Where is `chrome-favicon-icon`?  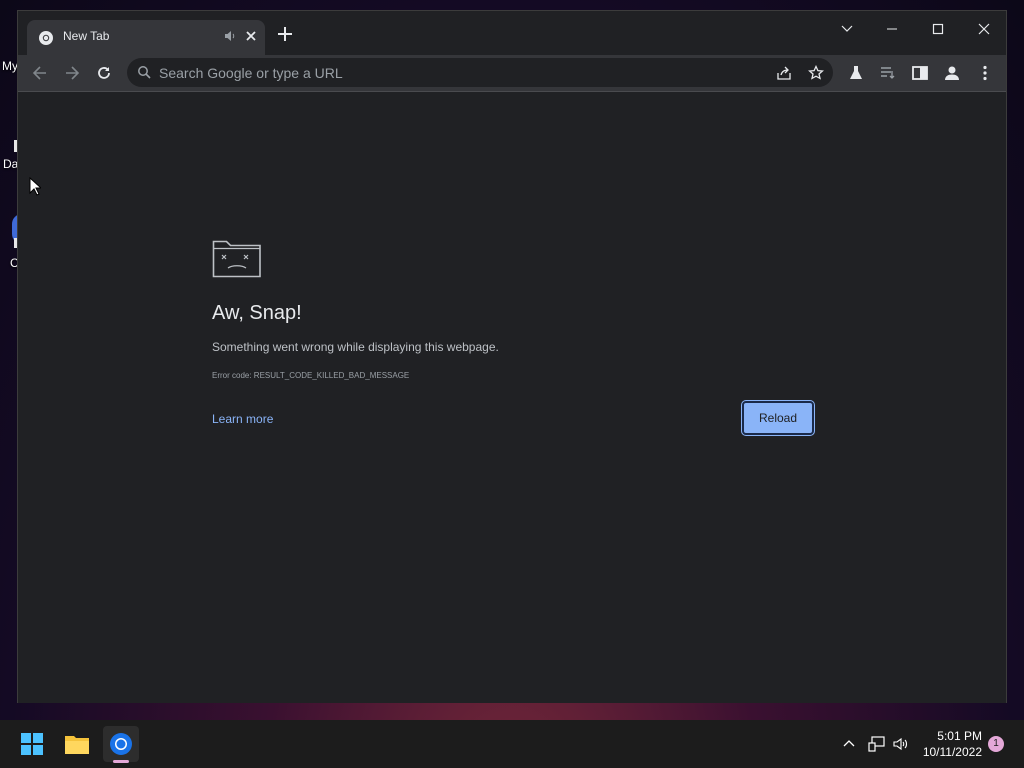 chrome-favicon-icon is located at coordinates (46, 38).